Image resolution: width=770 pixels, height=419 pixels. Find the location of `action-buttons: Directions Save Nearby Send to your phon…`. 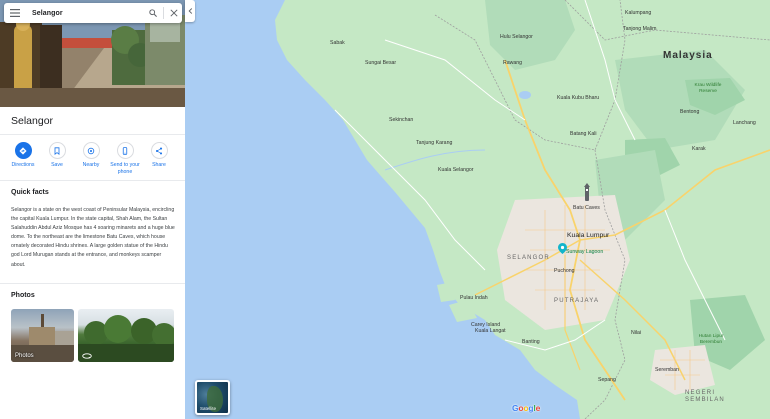

action-buttons: Directions Save Nearby Send to your phon… is located at coordinates (92, 159).